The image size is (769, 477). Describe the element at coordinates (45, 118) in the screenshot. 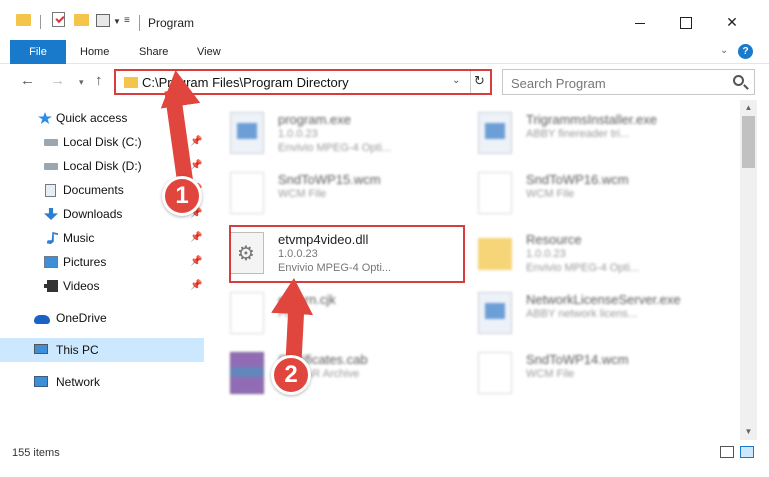

I see `star-icon` at that location.